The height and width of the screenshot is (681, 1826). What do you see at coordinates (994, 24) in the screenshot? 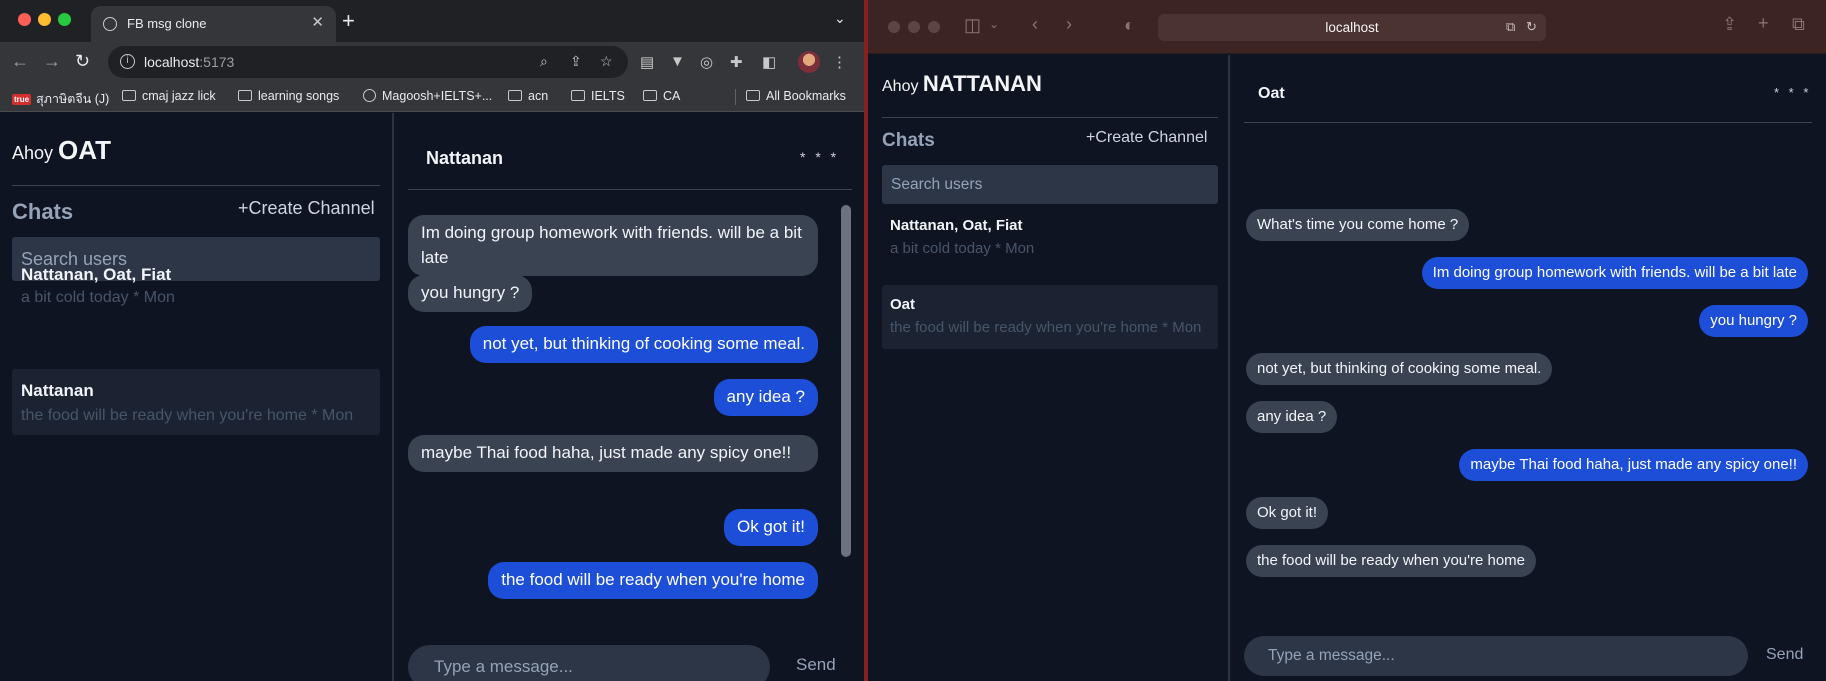
I see `chevron-down-icon: ⌄` at bounding box center [994, 24].